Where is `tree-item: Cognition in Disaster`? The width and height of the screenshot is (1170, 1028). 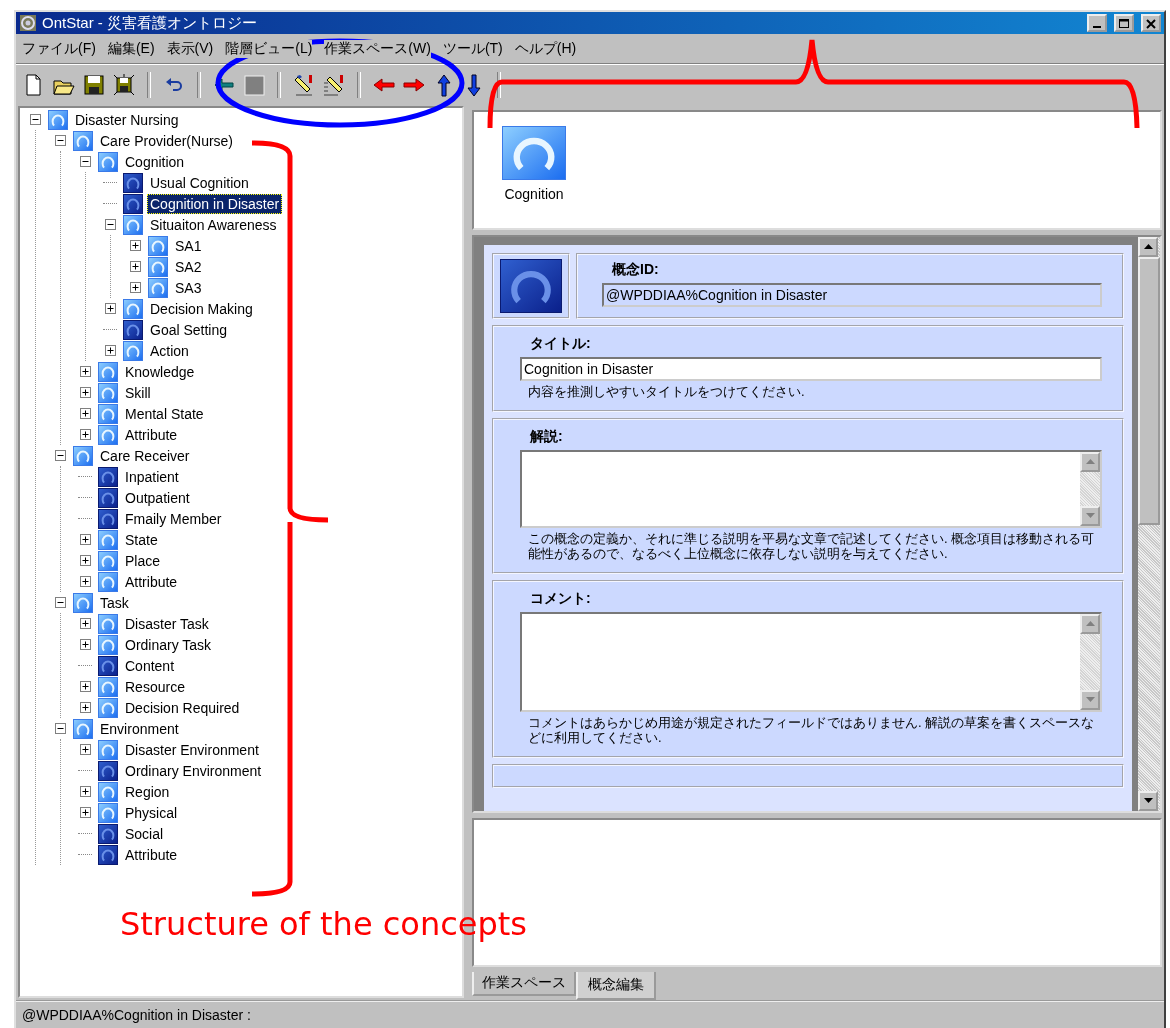
tree-item: Cognition in Disaster is located at coordinates (215, 203).